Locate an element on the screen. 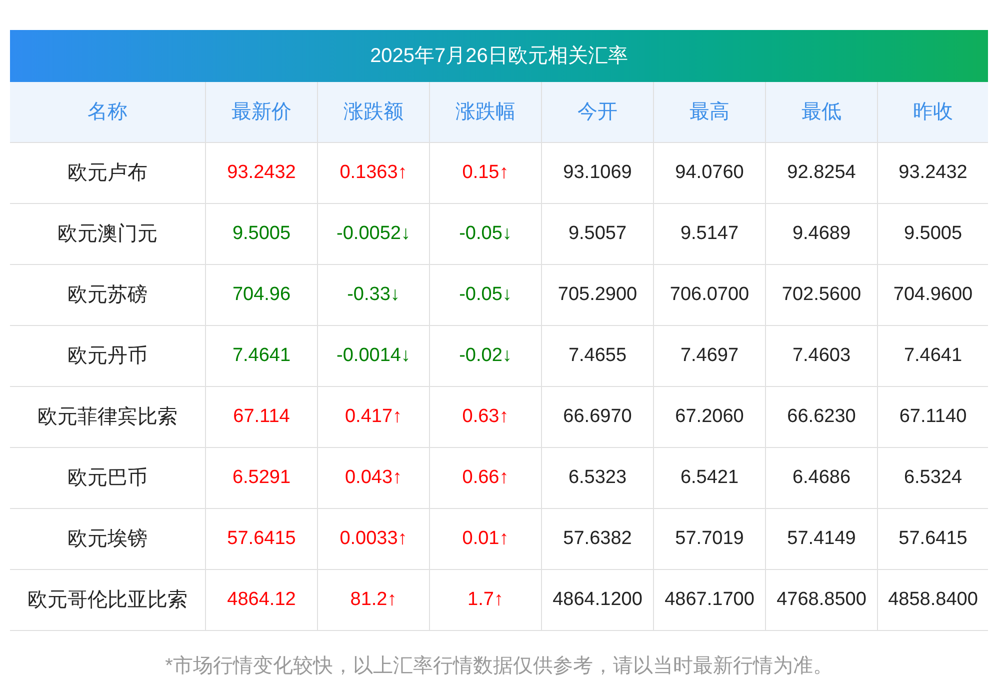 The width and height of the screenshot is (1000, 698). table-cell: 0.043↑ is located at coordinates (373, 478).